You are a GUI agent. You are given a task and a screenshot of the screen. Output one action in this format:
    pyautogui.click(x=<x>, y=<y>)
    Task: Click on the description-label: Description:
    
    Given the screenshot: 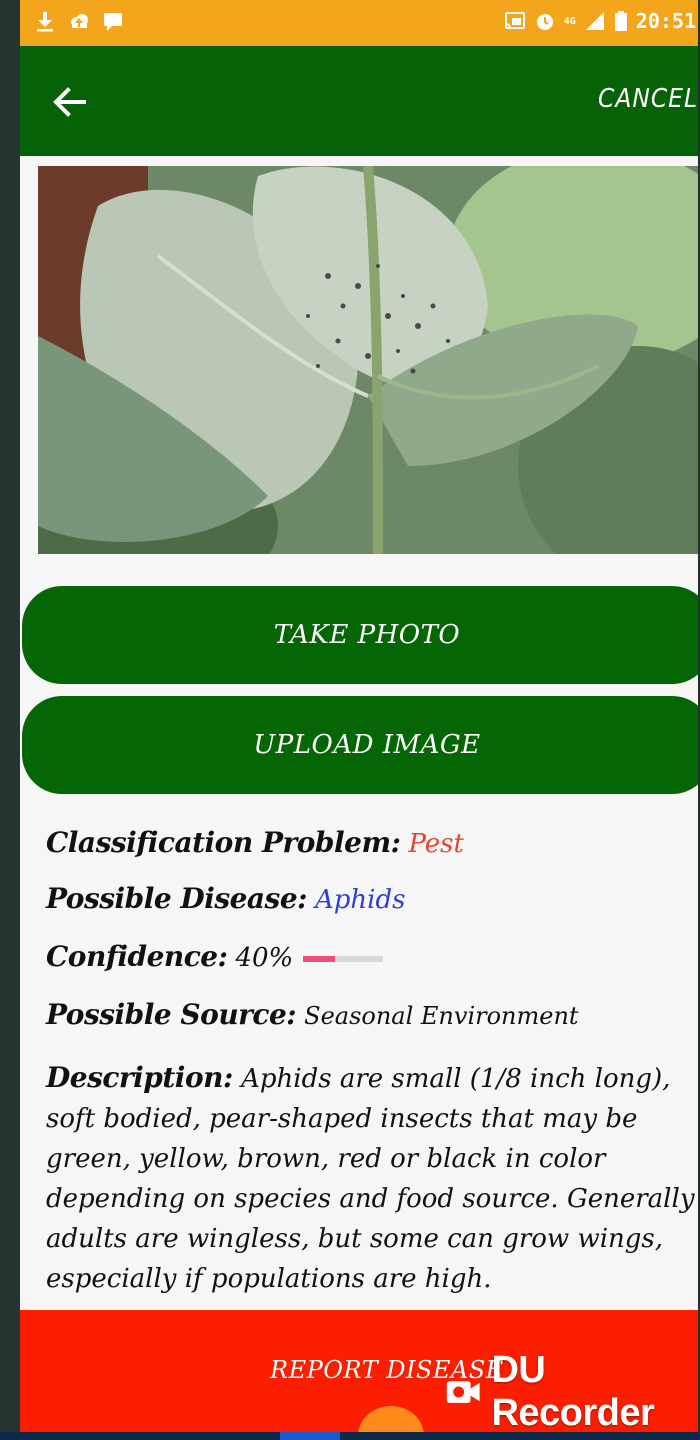 What is the action you would take?
    pyautogui.click(x=139, y=1077)
    